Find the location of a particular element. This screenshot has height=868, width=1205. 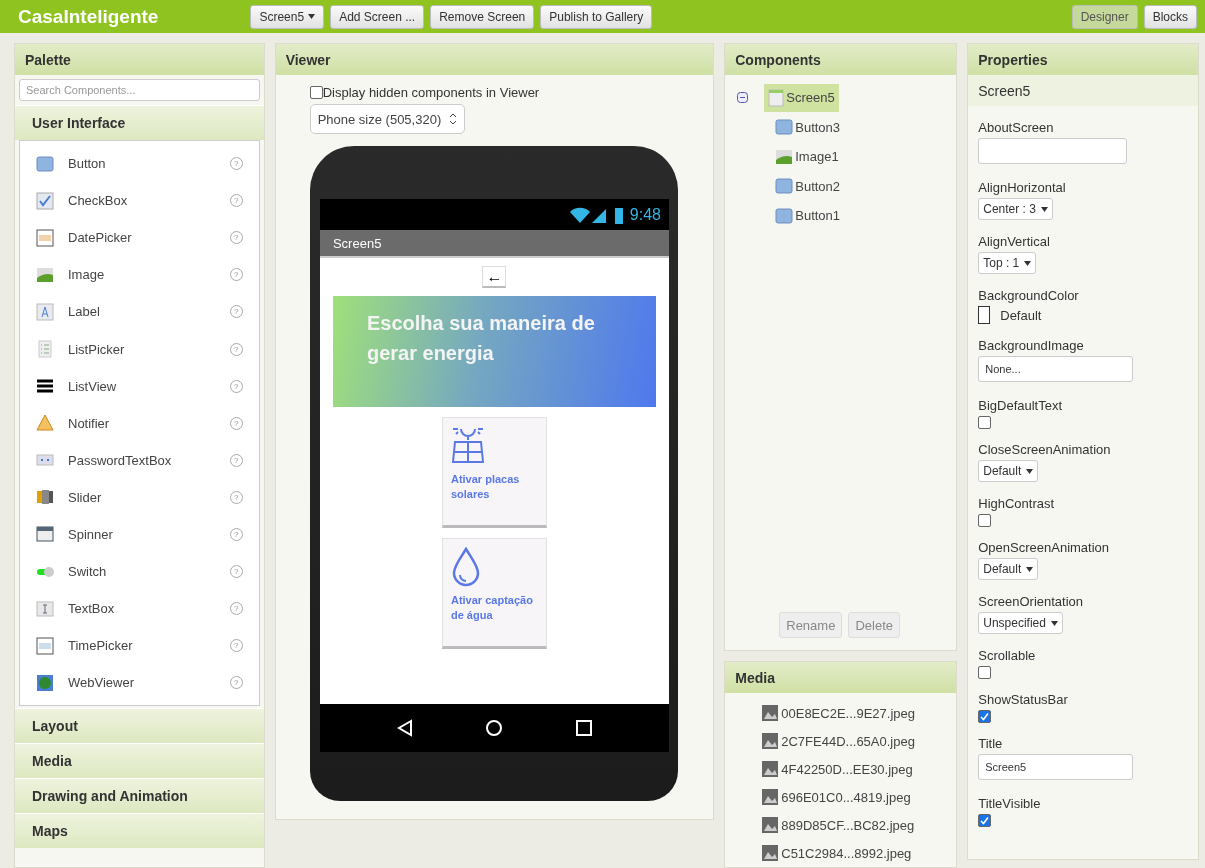

collapse-icon is located at coordinates (743, 98).